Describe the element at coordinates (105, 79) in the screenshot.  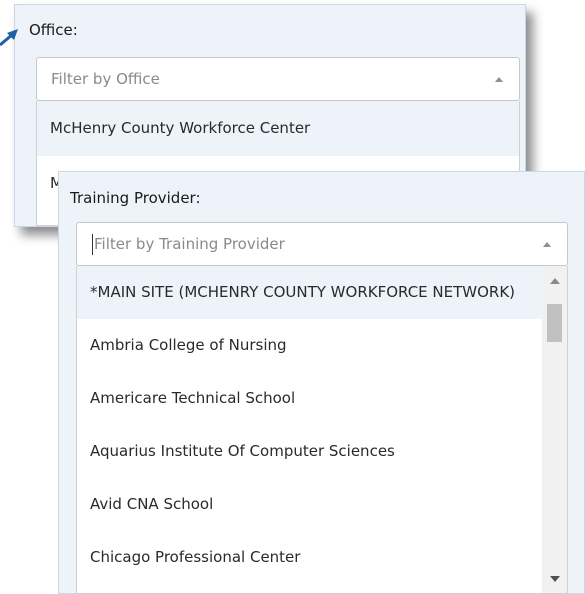
I see `office-filter-placeholder: Filter by Office` at that location.